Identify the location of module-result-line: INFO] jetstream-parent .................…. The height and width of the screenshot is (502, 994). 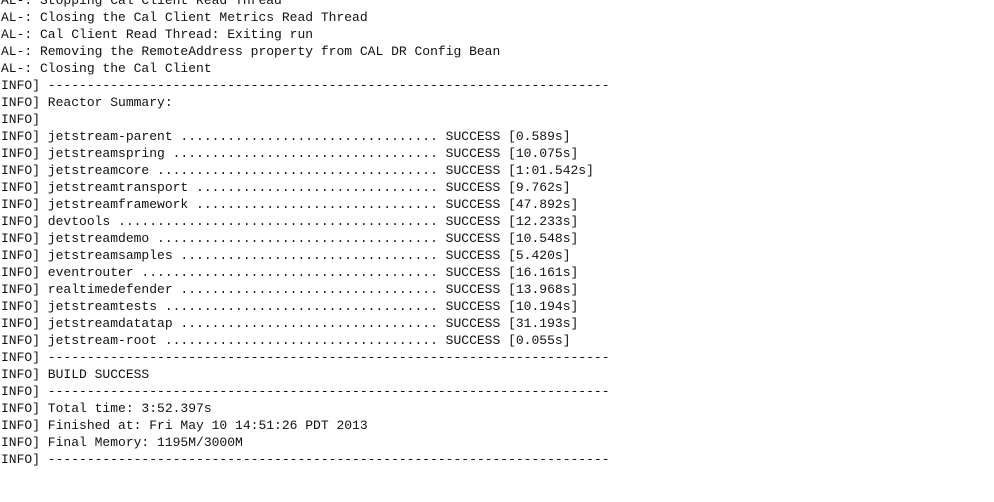
(286, 136).